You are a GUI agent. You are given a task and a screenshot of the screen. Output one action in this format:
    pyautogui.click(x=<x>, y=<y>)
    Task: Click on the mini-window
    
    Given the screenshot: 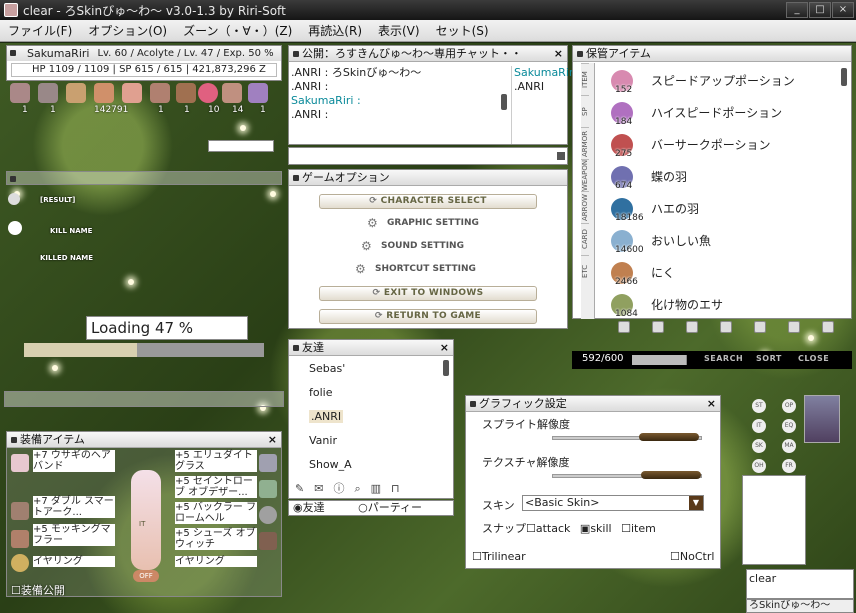 What is the action you would take?
    pyautogui.click(x=774, y=520)
    